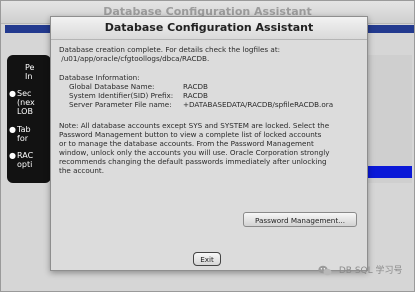  I want to click on bg-panel-text: opti, so click(25, 164).